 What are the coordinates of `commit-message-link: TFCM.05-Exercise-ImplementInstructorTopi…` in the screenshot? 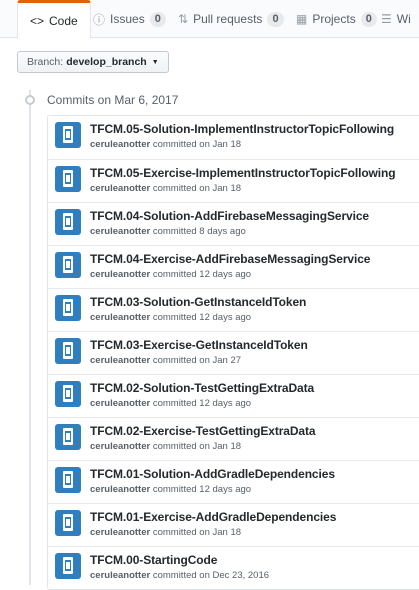 It's located at (243, 173).